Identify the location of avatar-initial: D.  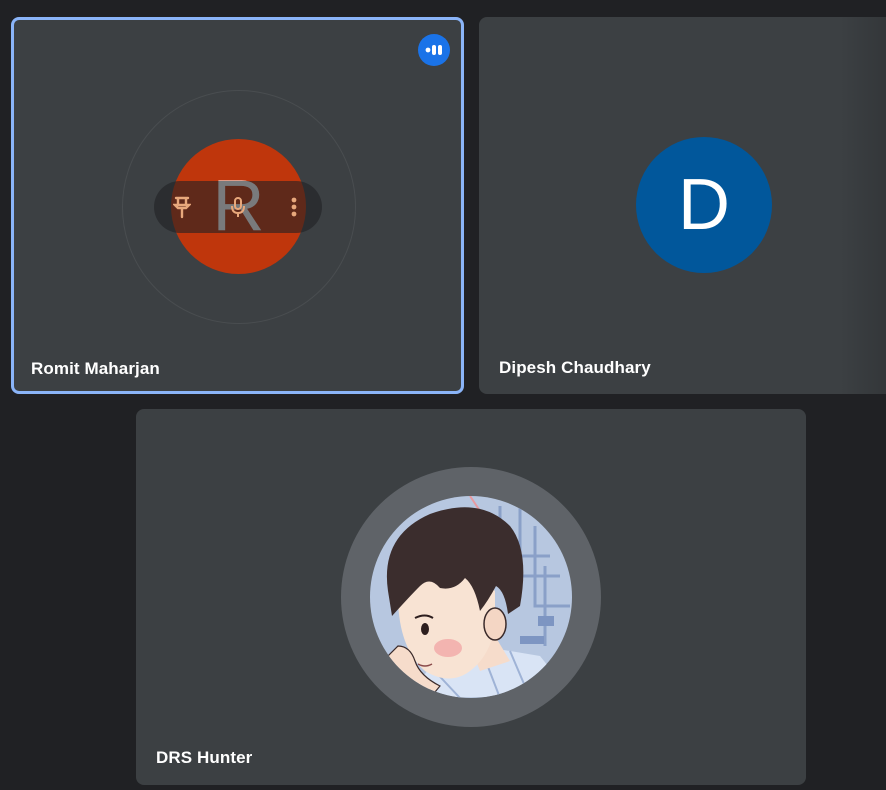
(704, 205).